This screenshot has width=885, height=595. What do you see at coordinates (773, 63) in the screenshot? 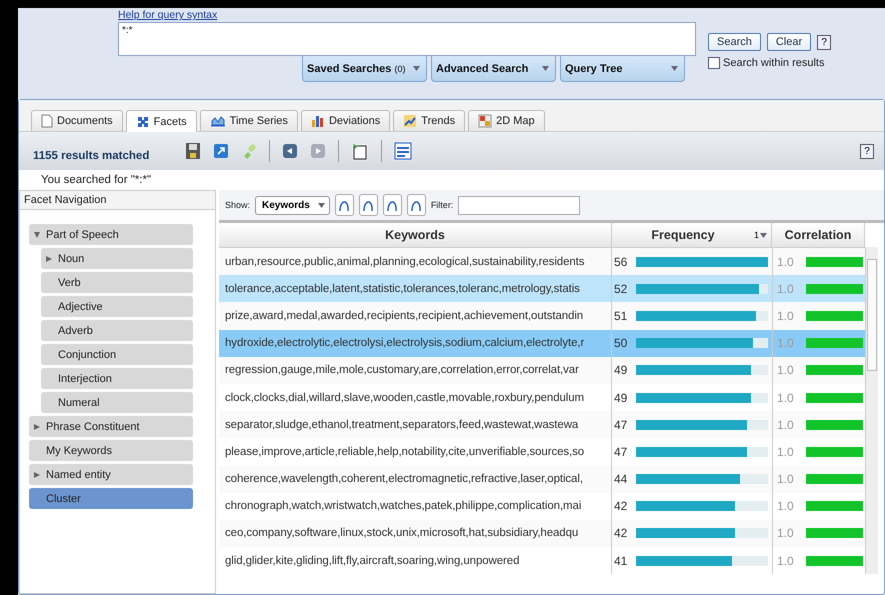
I see `checkbox-label: Search within results` at bounding box center [773, 63].